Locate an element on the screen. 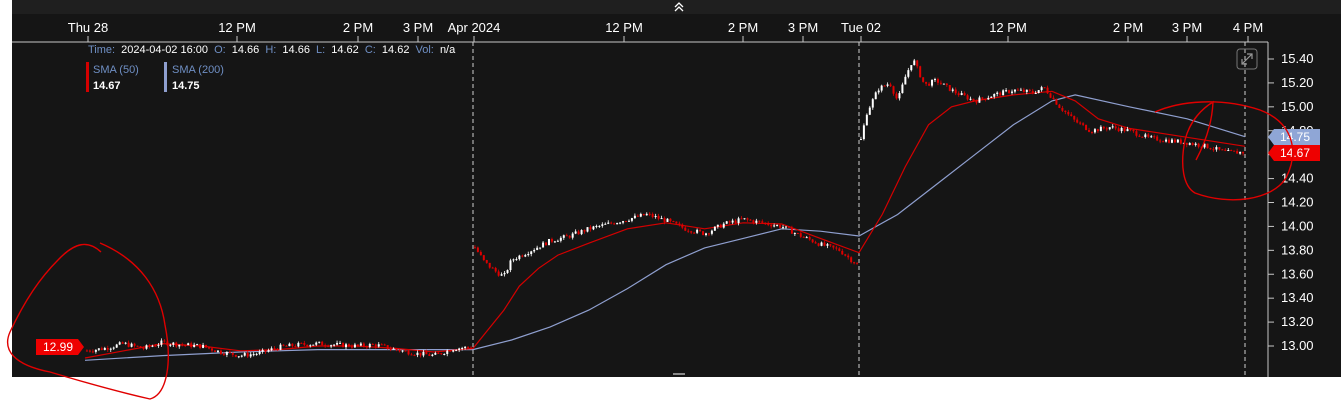 The image size is (1341, 404). x-tick-label: Tue 02 is located at coordinates (861, 27).